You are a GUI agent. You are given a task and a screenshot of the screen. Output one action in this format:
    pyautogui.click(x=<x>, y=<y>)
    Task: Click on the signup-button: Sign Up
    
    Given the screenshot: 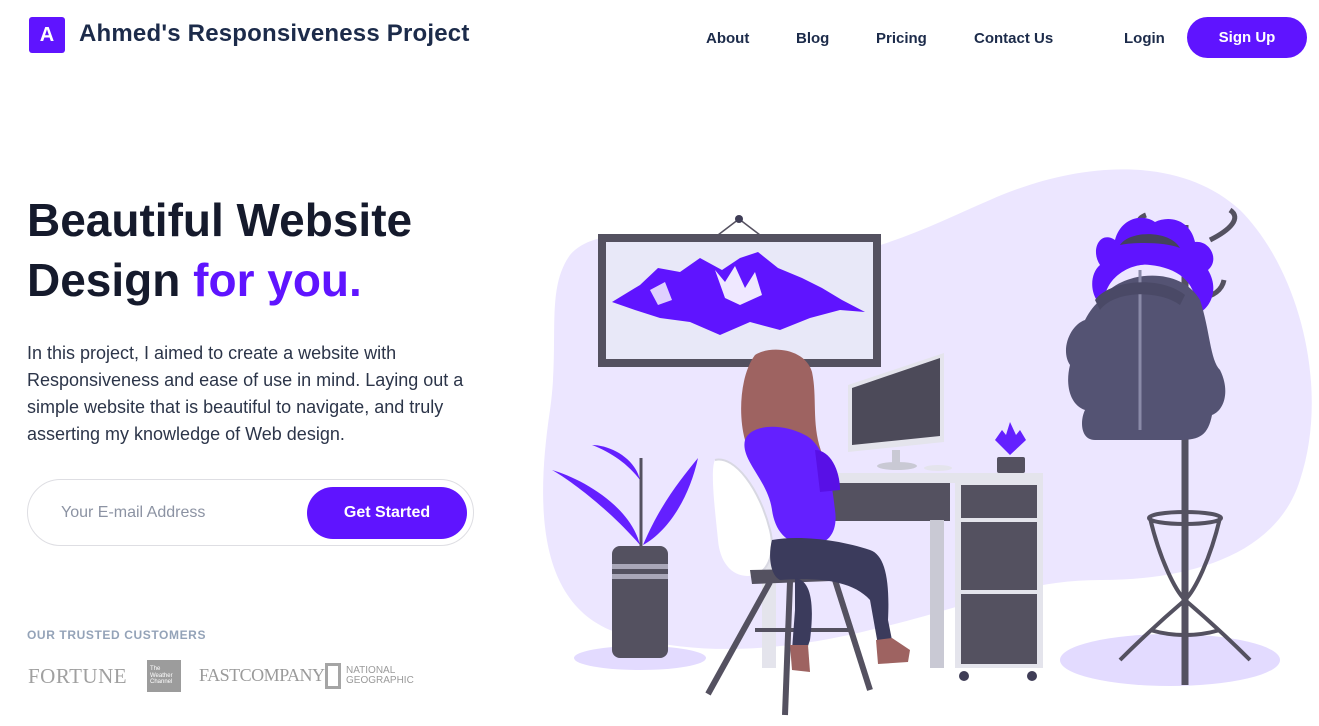 What is the action you would take?
    pyautogui.click(x=1247, y=37)
    